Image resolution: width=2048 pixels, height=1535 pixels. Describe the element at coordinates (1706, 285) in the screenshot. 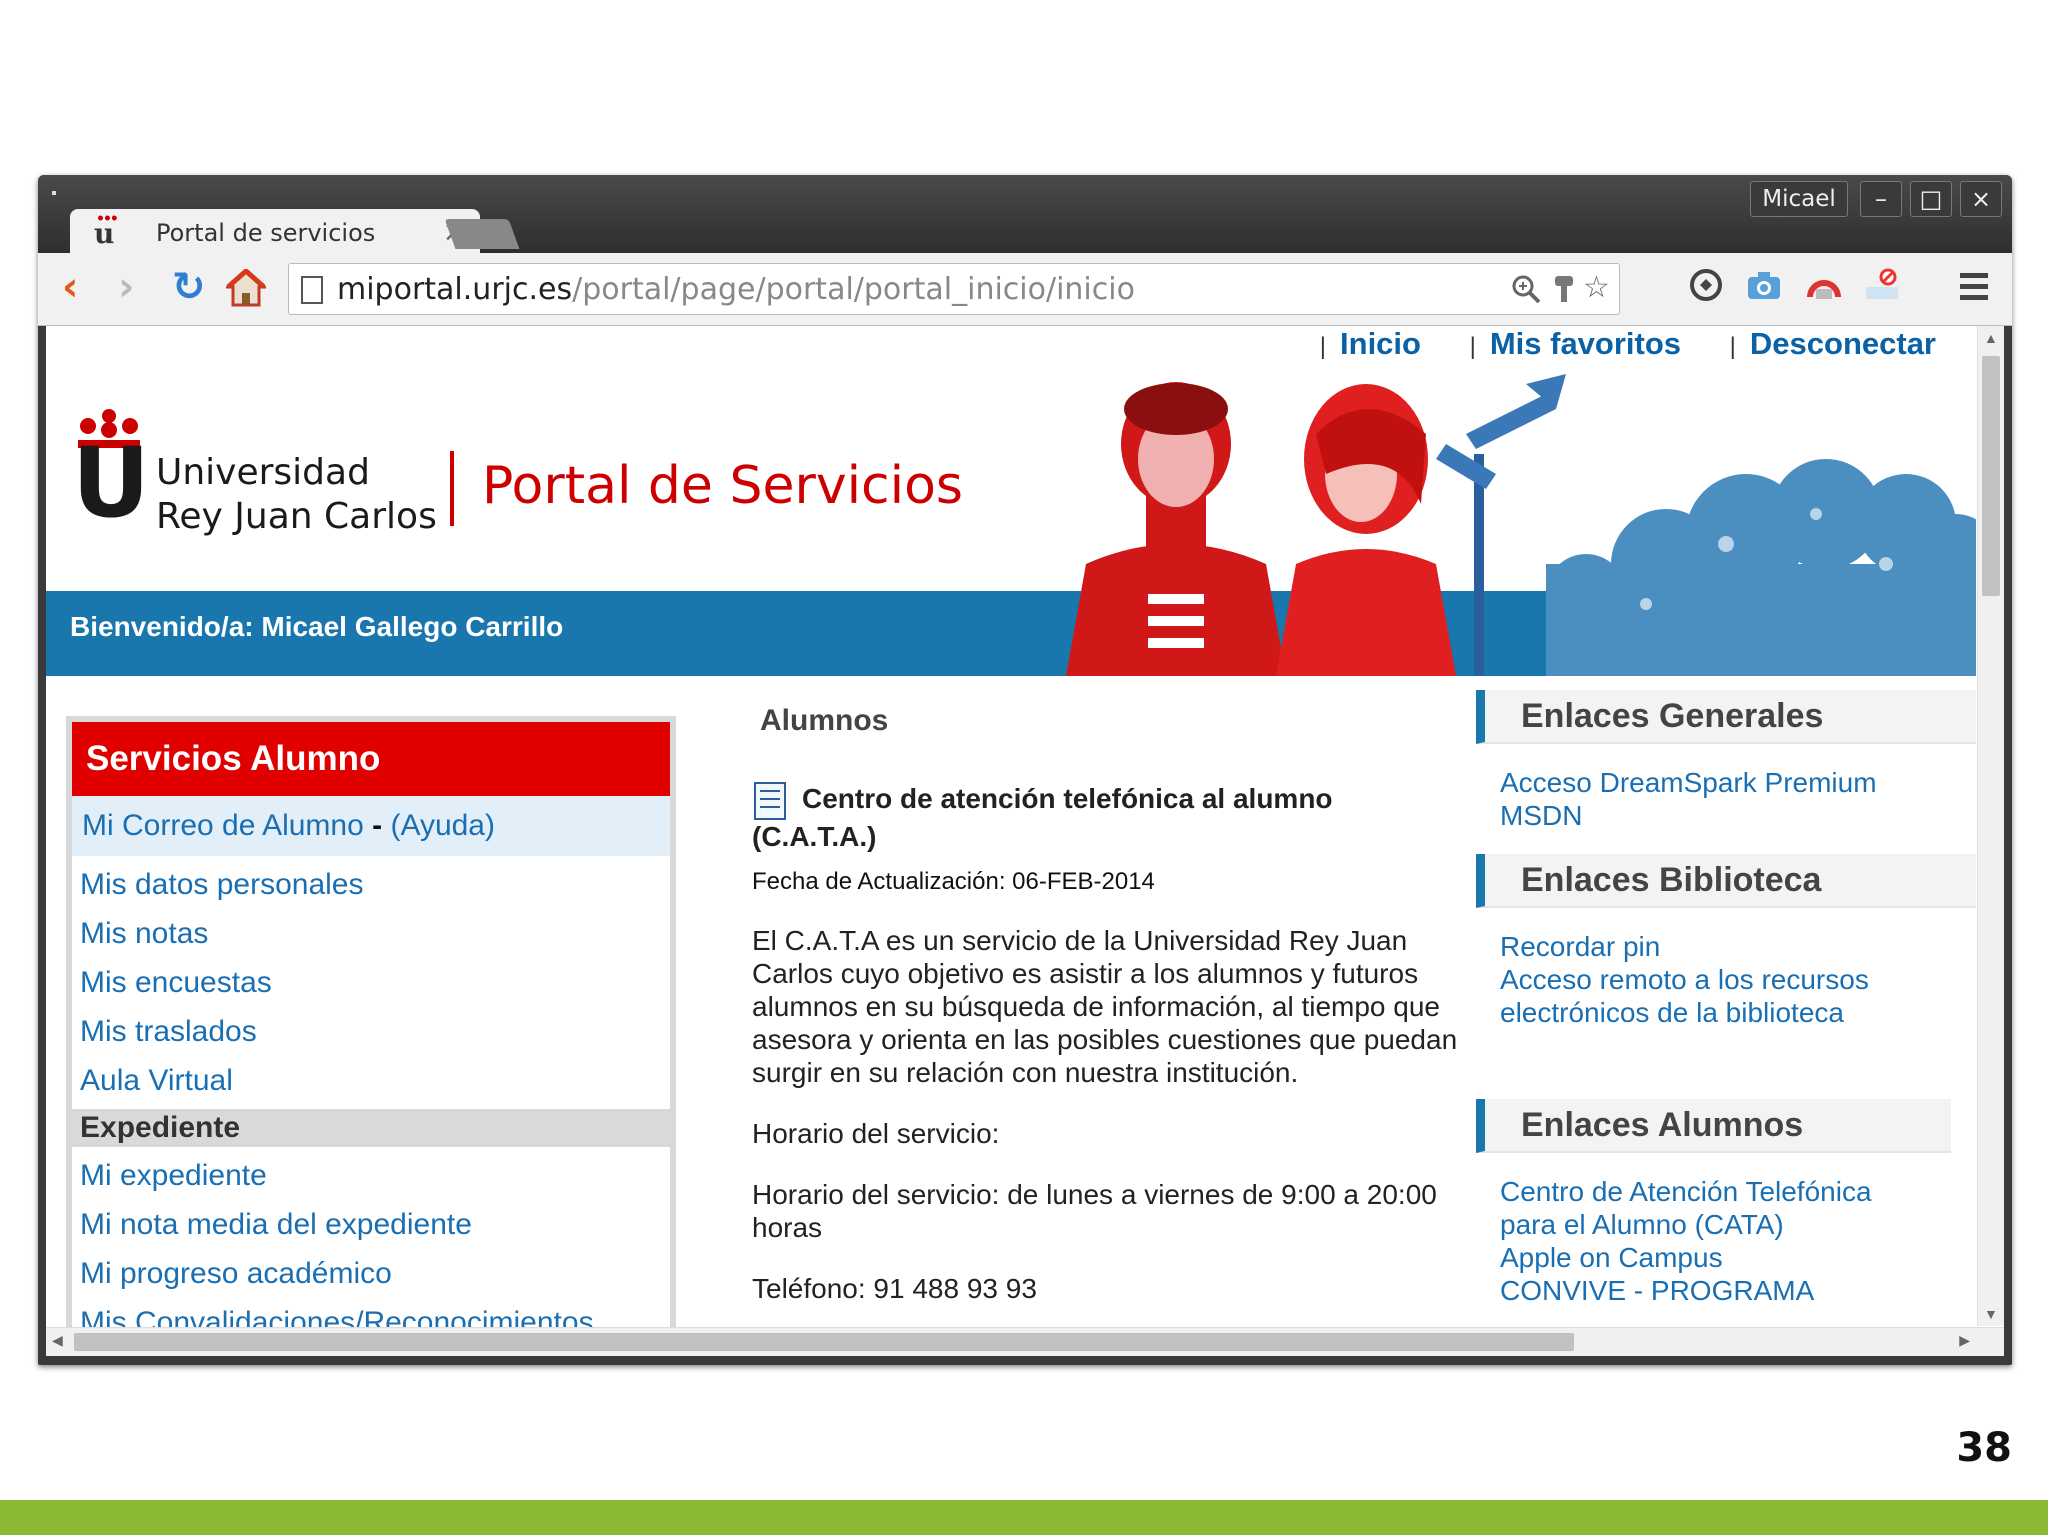

I see `extension-1-icon` at that location.